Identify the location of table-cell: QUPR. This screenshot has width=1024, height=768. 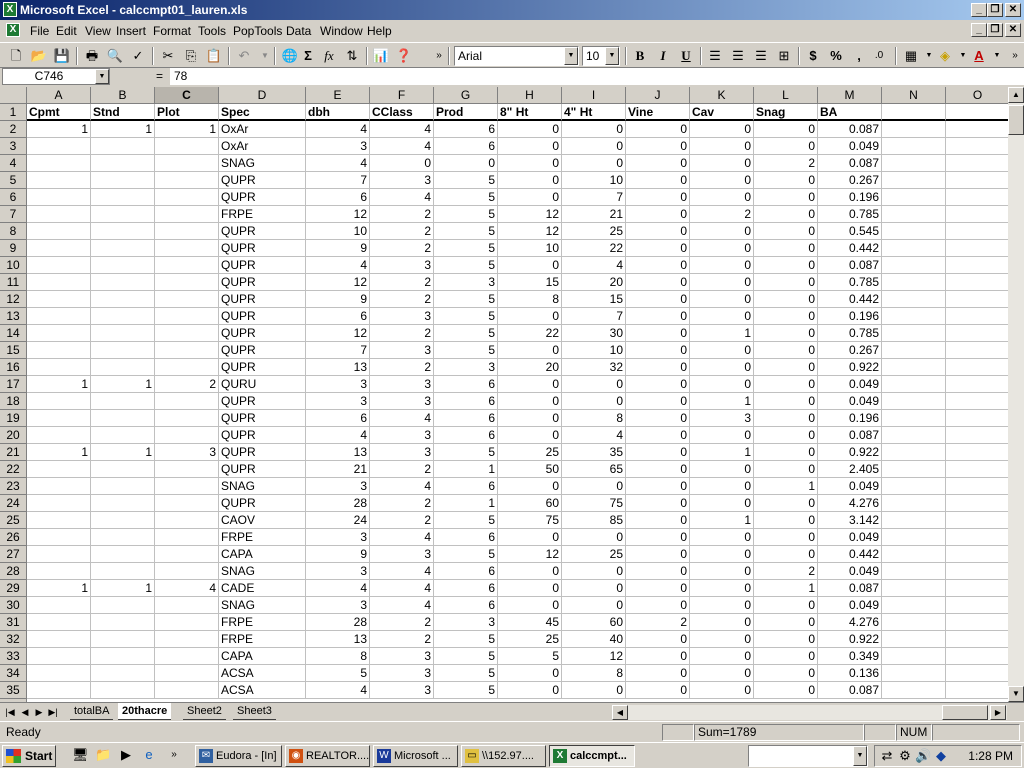
(262, 418).